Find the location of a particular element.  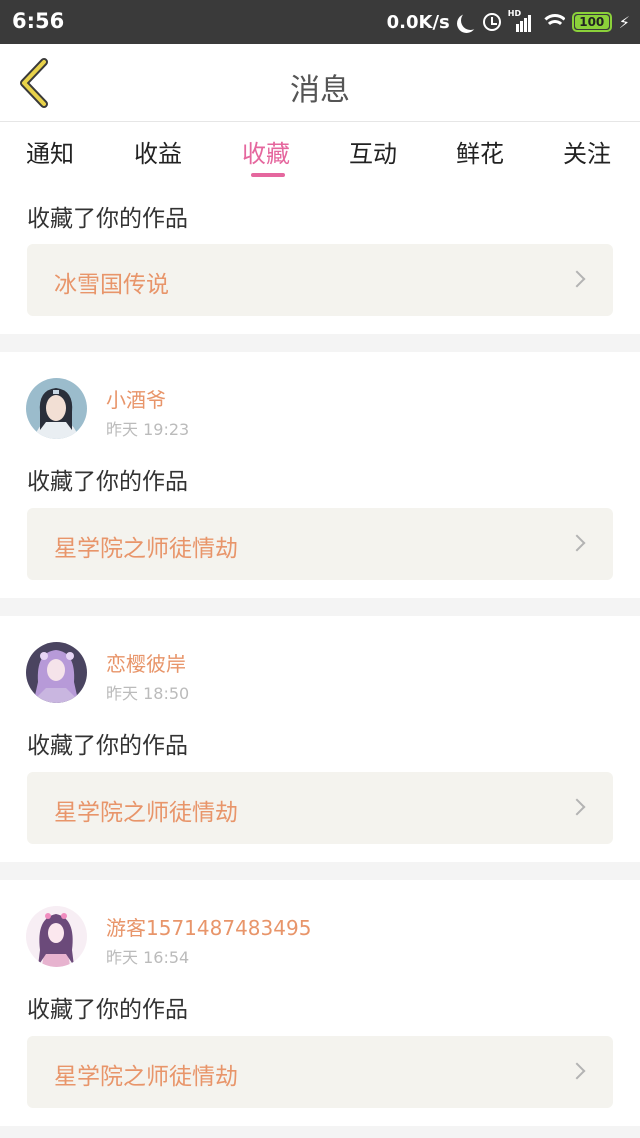

tab-earnings: 收益 is located at coordinates (158, 151).